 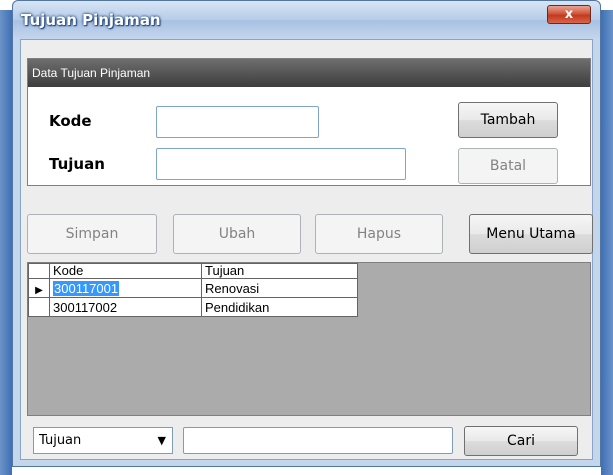 What do you see at coordinates (77, 164) in the screenshot?
I see `tujuan-label: Tujuan` at bounding box center [77, 164].